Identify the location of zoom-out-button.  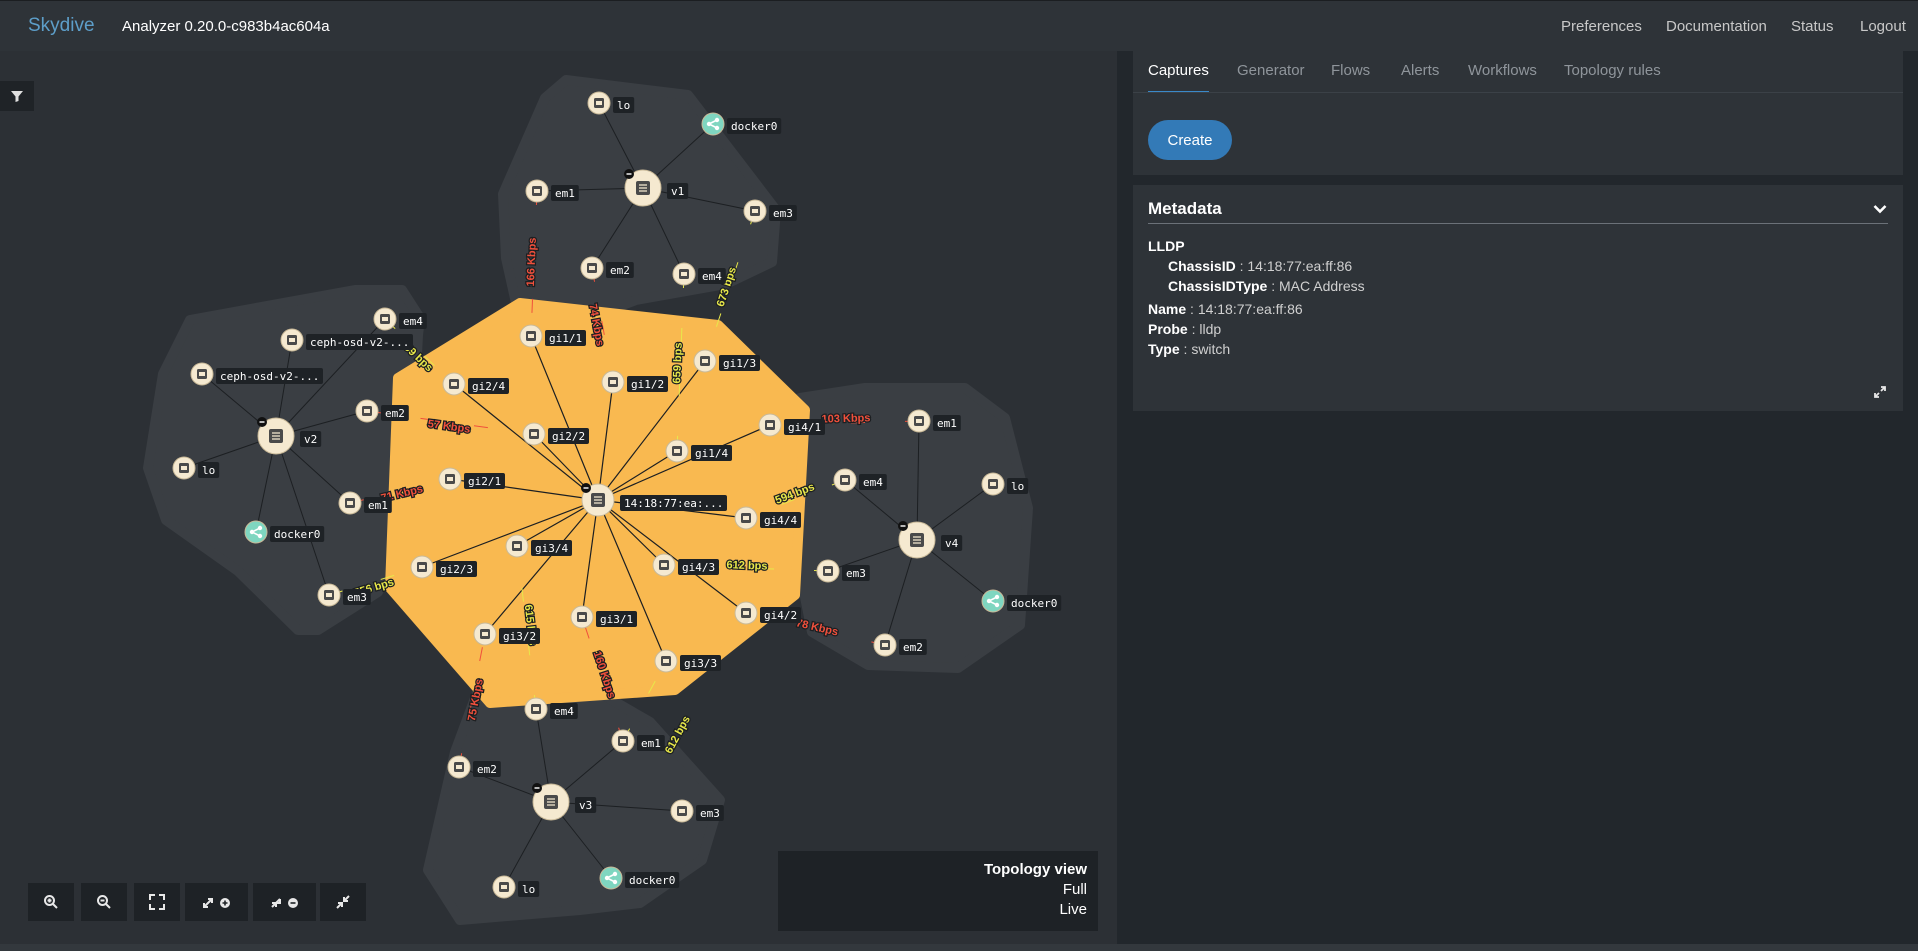
(104, 902).